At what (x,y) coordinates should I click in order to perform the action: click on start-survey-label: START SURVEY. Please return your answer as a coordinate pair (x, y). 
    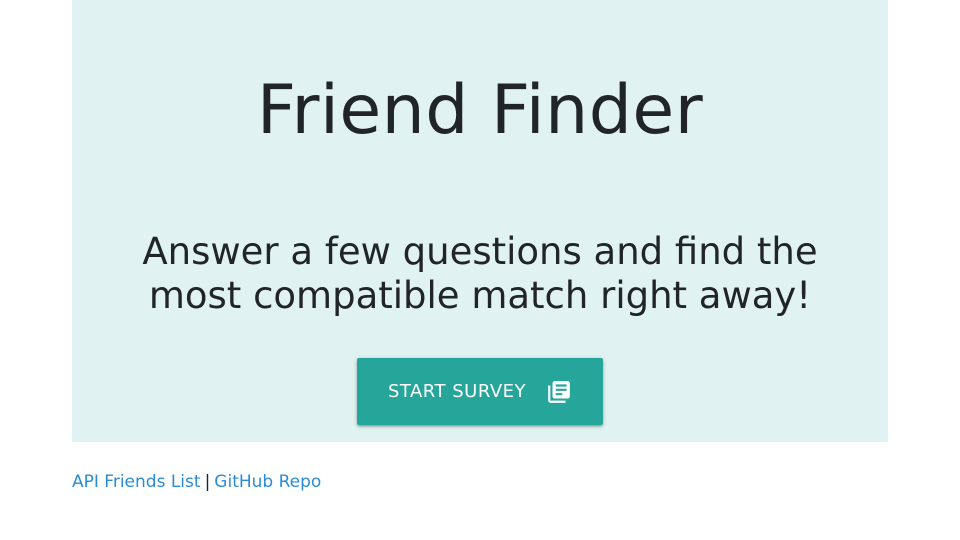
    Looking at the image, I should click on (457, 391).